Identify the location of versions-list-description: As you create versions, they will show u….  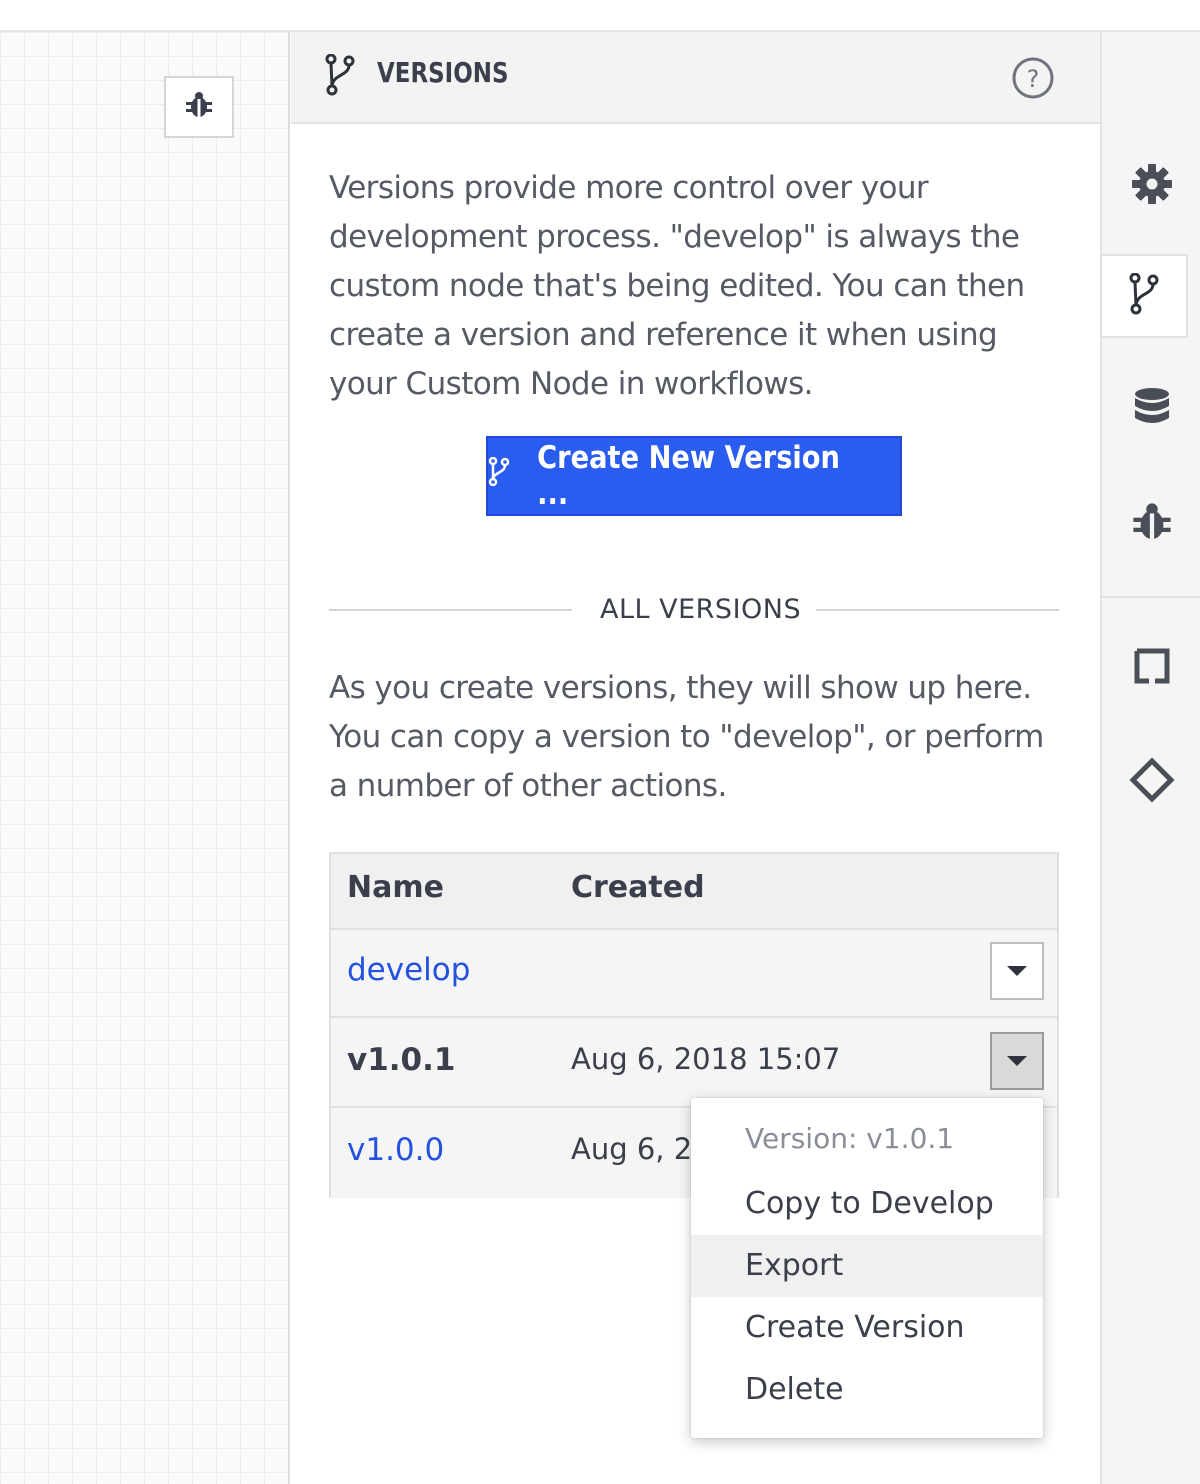
(686, 737).